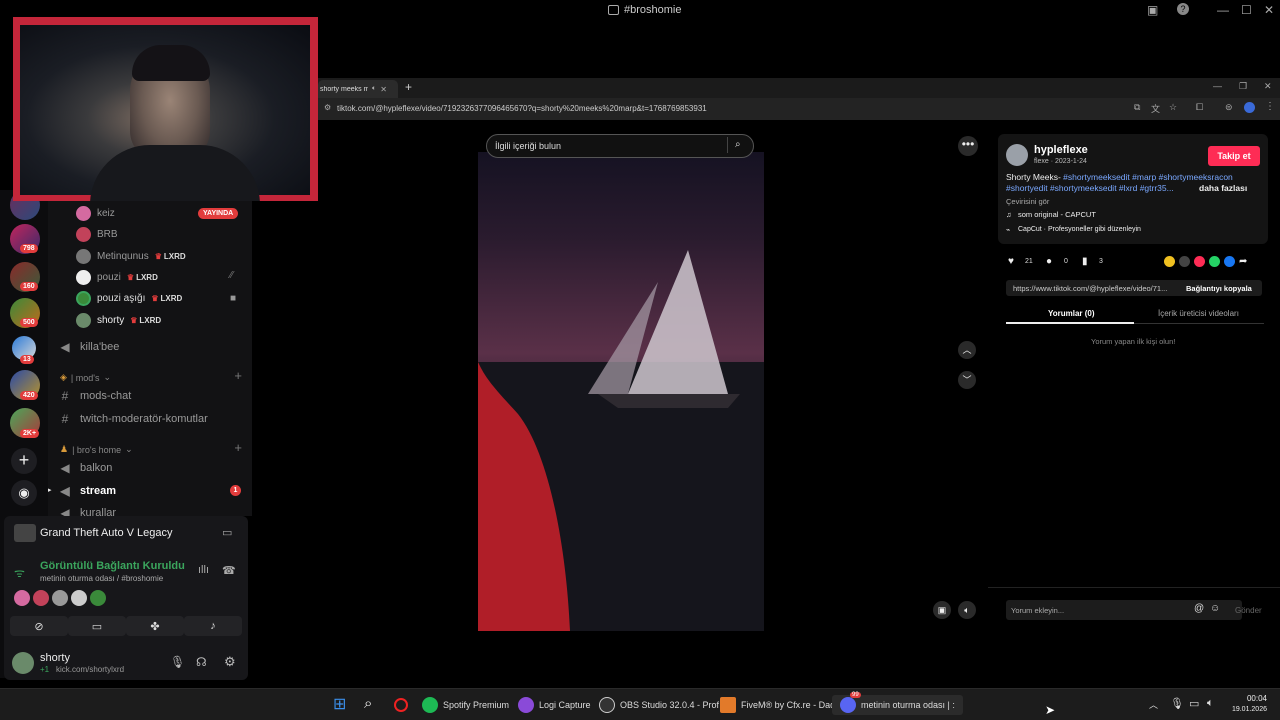  What do you see at coordinates (1153, 704) in the screenshot?
I see `tray-chevron-icon: ︿` at bounding box center [1153, 704].